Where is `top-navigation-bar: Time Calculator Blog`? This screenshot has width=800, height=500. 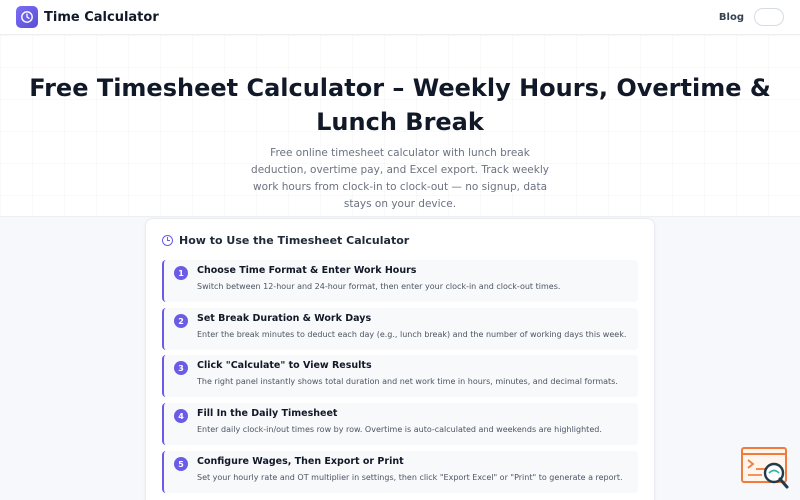 top-navigation-bar: Time Calculator Blog is located at coordinates (400, 17).